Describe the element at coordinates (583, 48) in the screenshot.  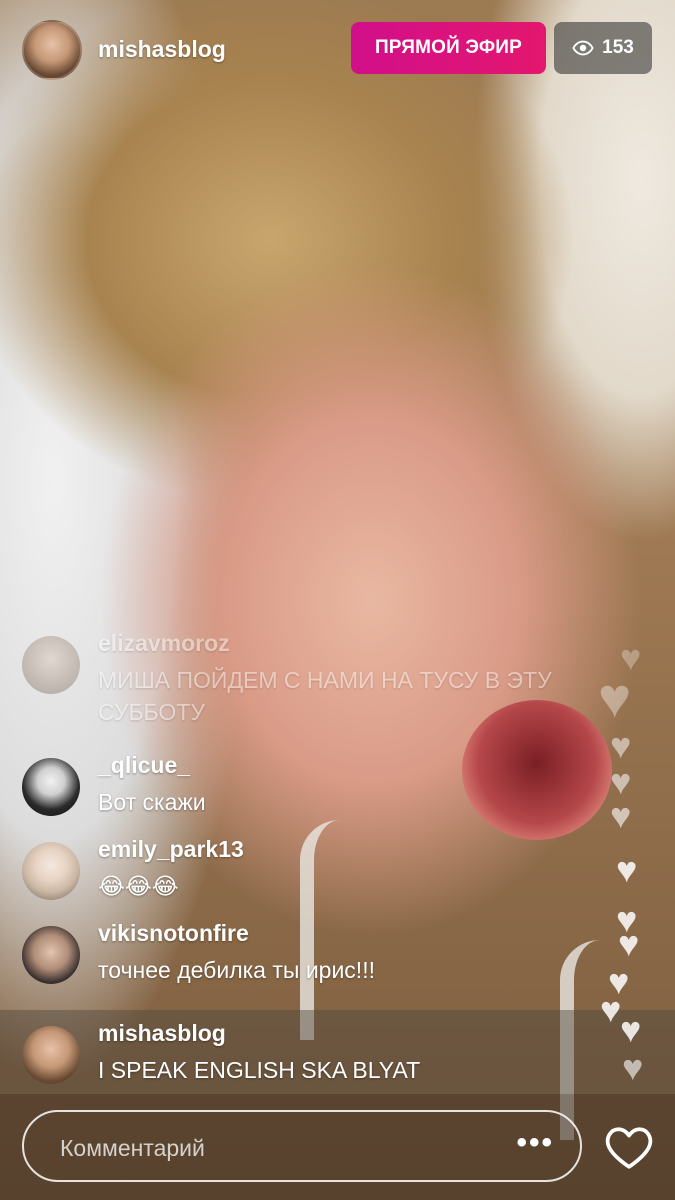
I see `eye-icon` at that location.